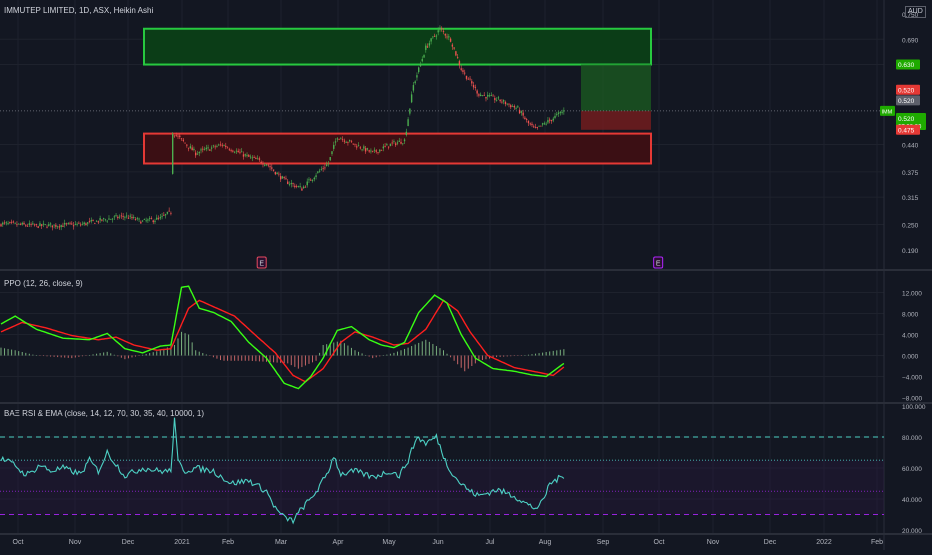 This screenshot has height=555, width=932. Describe the element at coordinates (397, 46) in the screenshot. I see `resistance-zone` at that location.